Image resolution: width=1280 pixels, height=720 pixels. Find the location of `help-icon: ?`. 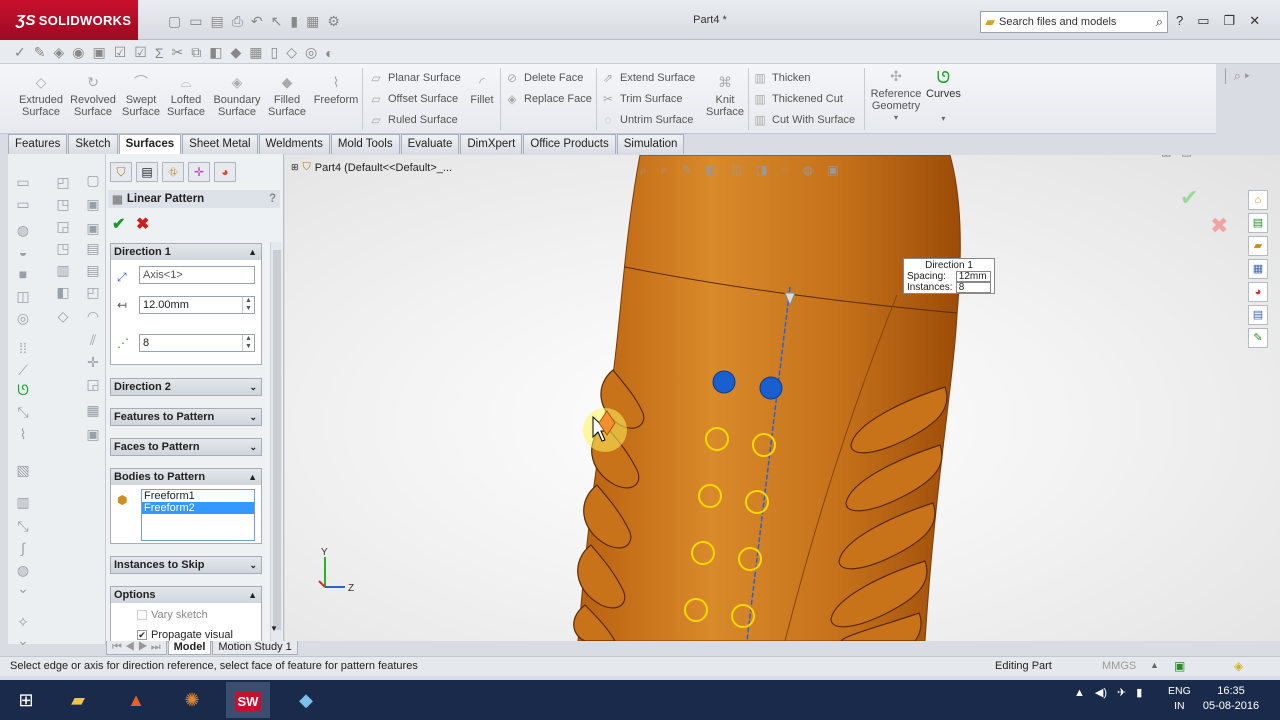

help-icon: ? is located at coordinates (272, 199).